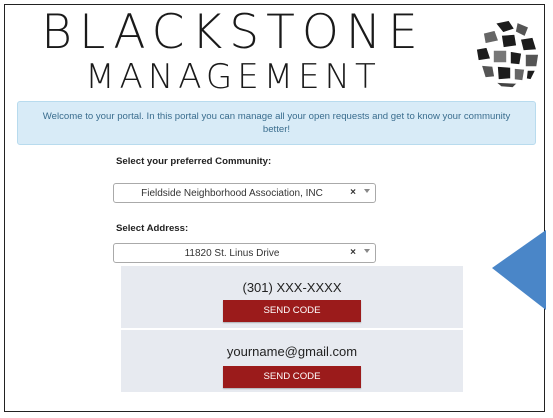  Describe the element at coordinates (232, 193) in the screenshot. I see `community-selected-value: Fieldside Neighborhood Association, INC` at that location.